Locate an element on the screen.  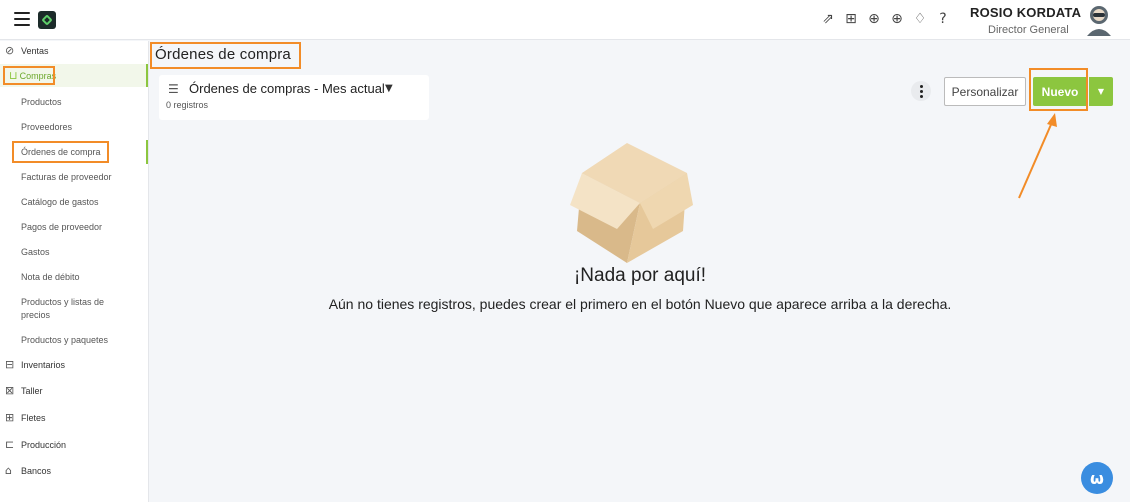
more-options-button is located at coordinates (921, 91).